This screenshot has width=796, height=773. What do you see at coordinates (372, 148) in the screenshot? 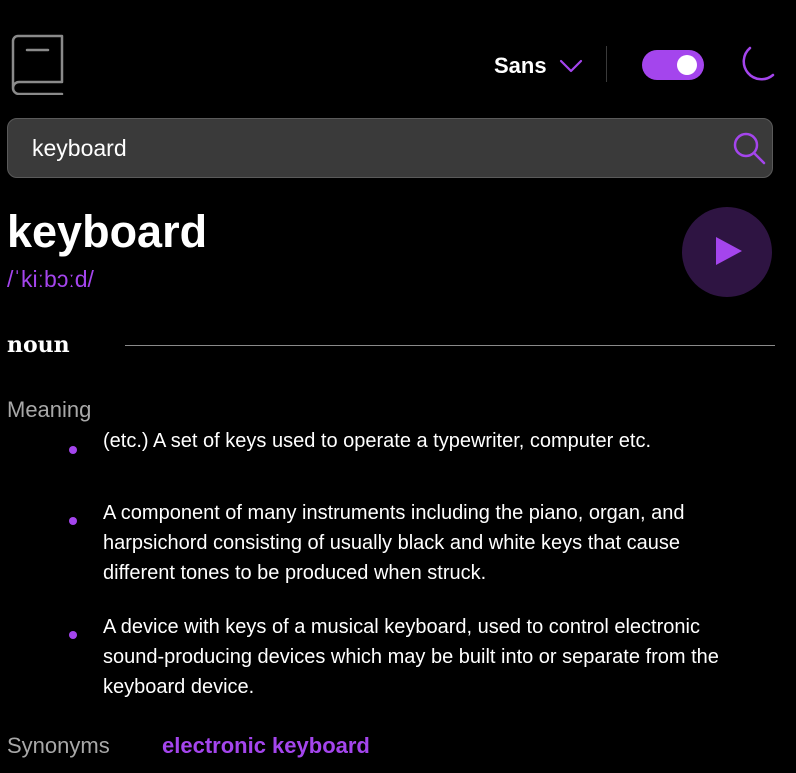
I see `search-input` at bounding box center [372, 148].